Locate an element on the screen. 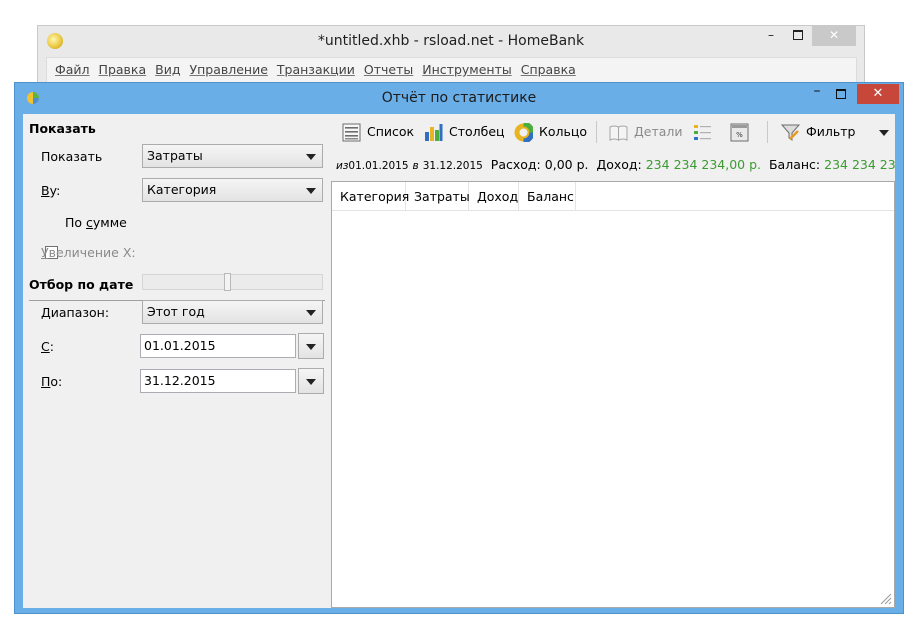  range-combo-value: Этот год is located at coordinates (176, 311).